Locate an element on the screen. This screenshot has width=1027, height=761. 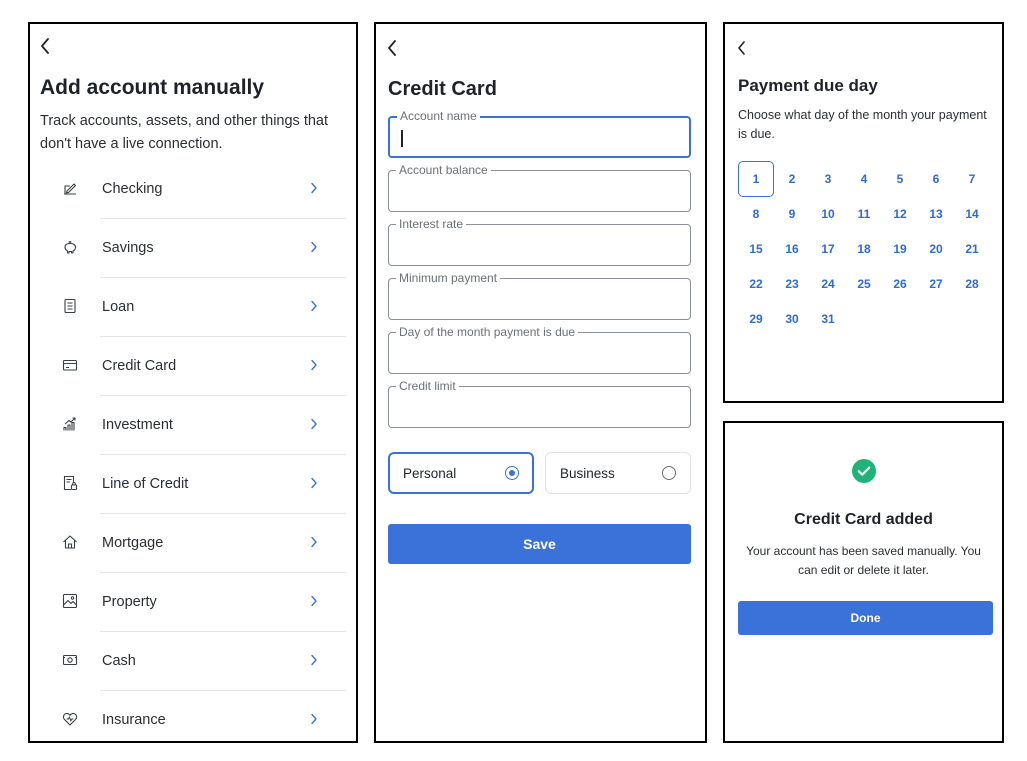
day-option: 21 is located at coordinates (972, 248).